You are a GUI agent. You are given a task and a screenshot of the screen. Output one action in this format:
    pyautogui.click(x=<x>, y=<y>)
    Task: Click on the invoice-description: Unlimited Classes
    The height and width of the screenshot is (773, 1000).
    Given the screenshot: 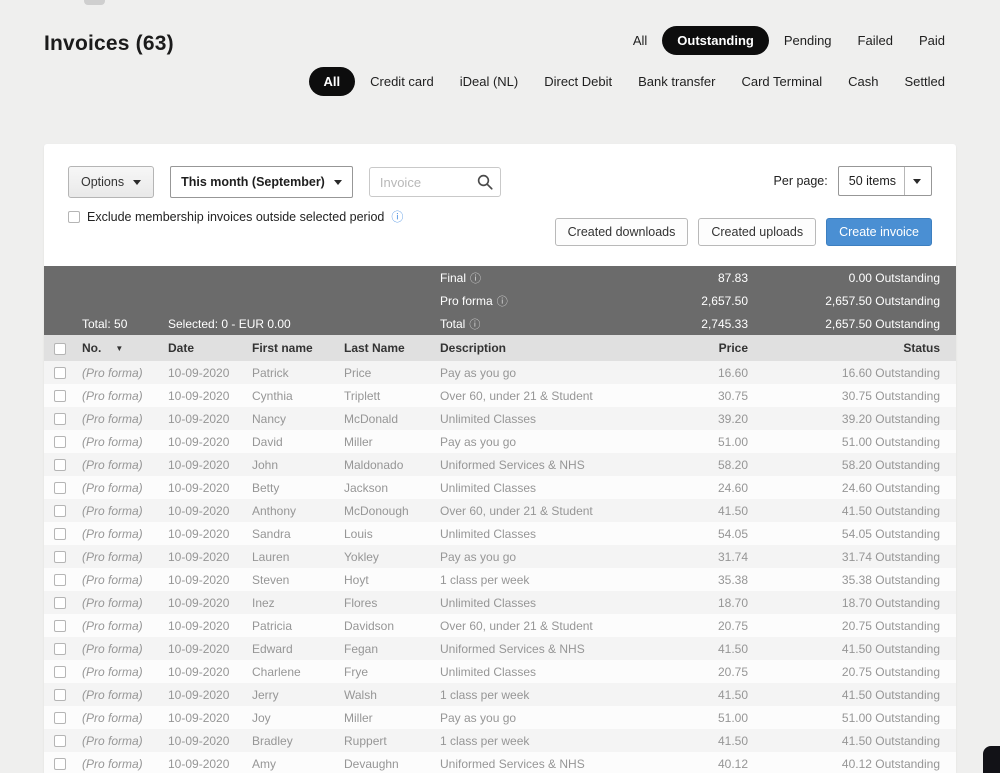 What is the action you would take?
    pyautogui.click(x=488, y=602)
    